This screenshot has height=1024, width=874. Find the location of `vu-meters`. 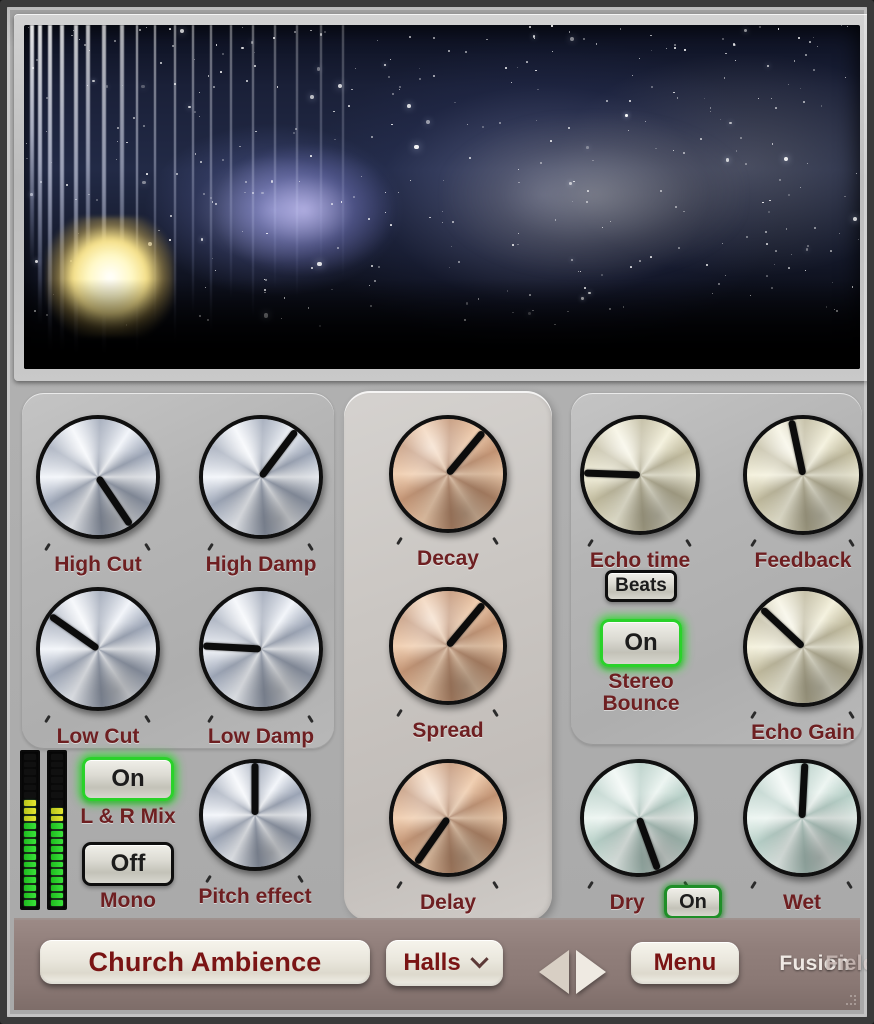

vu-meters is located at coordinates (43, 830).